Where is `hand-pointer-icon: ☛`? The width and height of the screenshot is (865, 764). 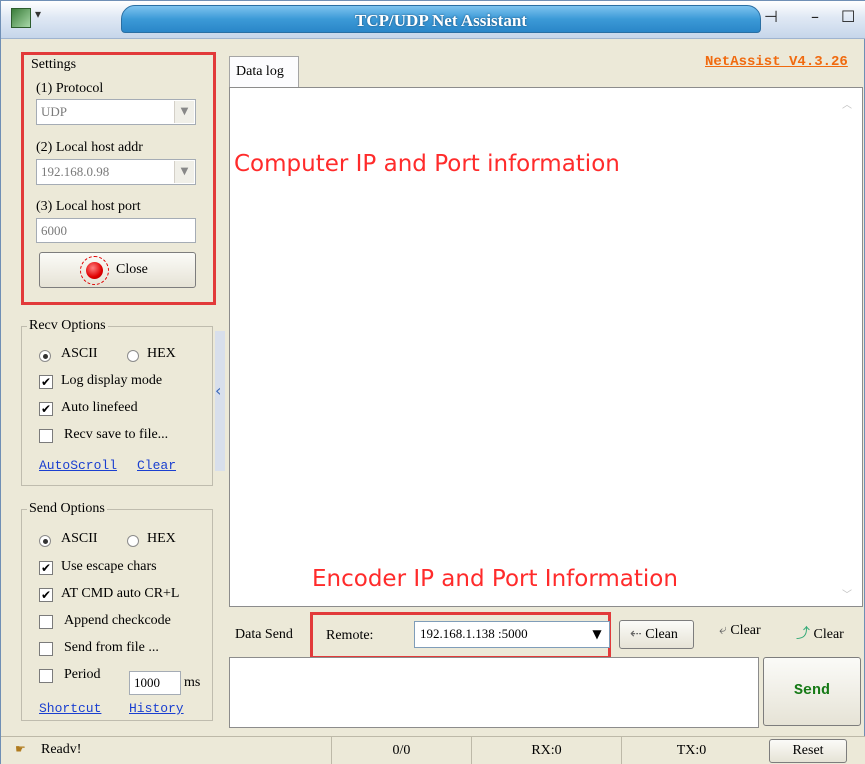
hand-pointer-icon: ☛ is located at coordinates (20, 749).